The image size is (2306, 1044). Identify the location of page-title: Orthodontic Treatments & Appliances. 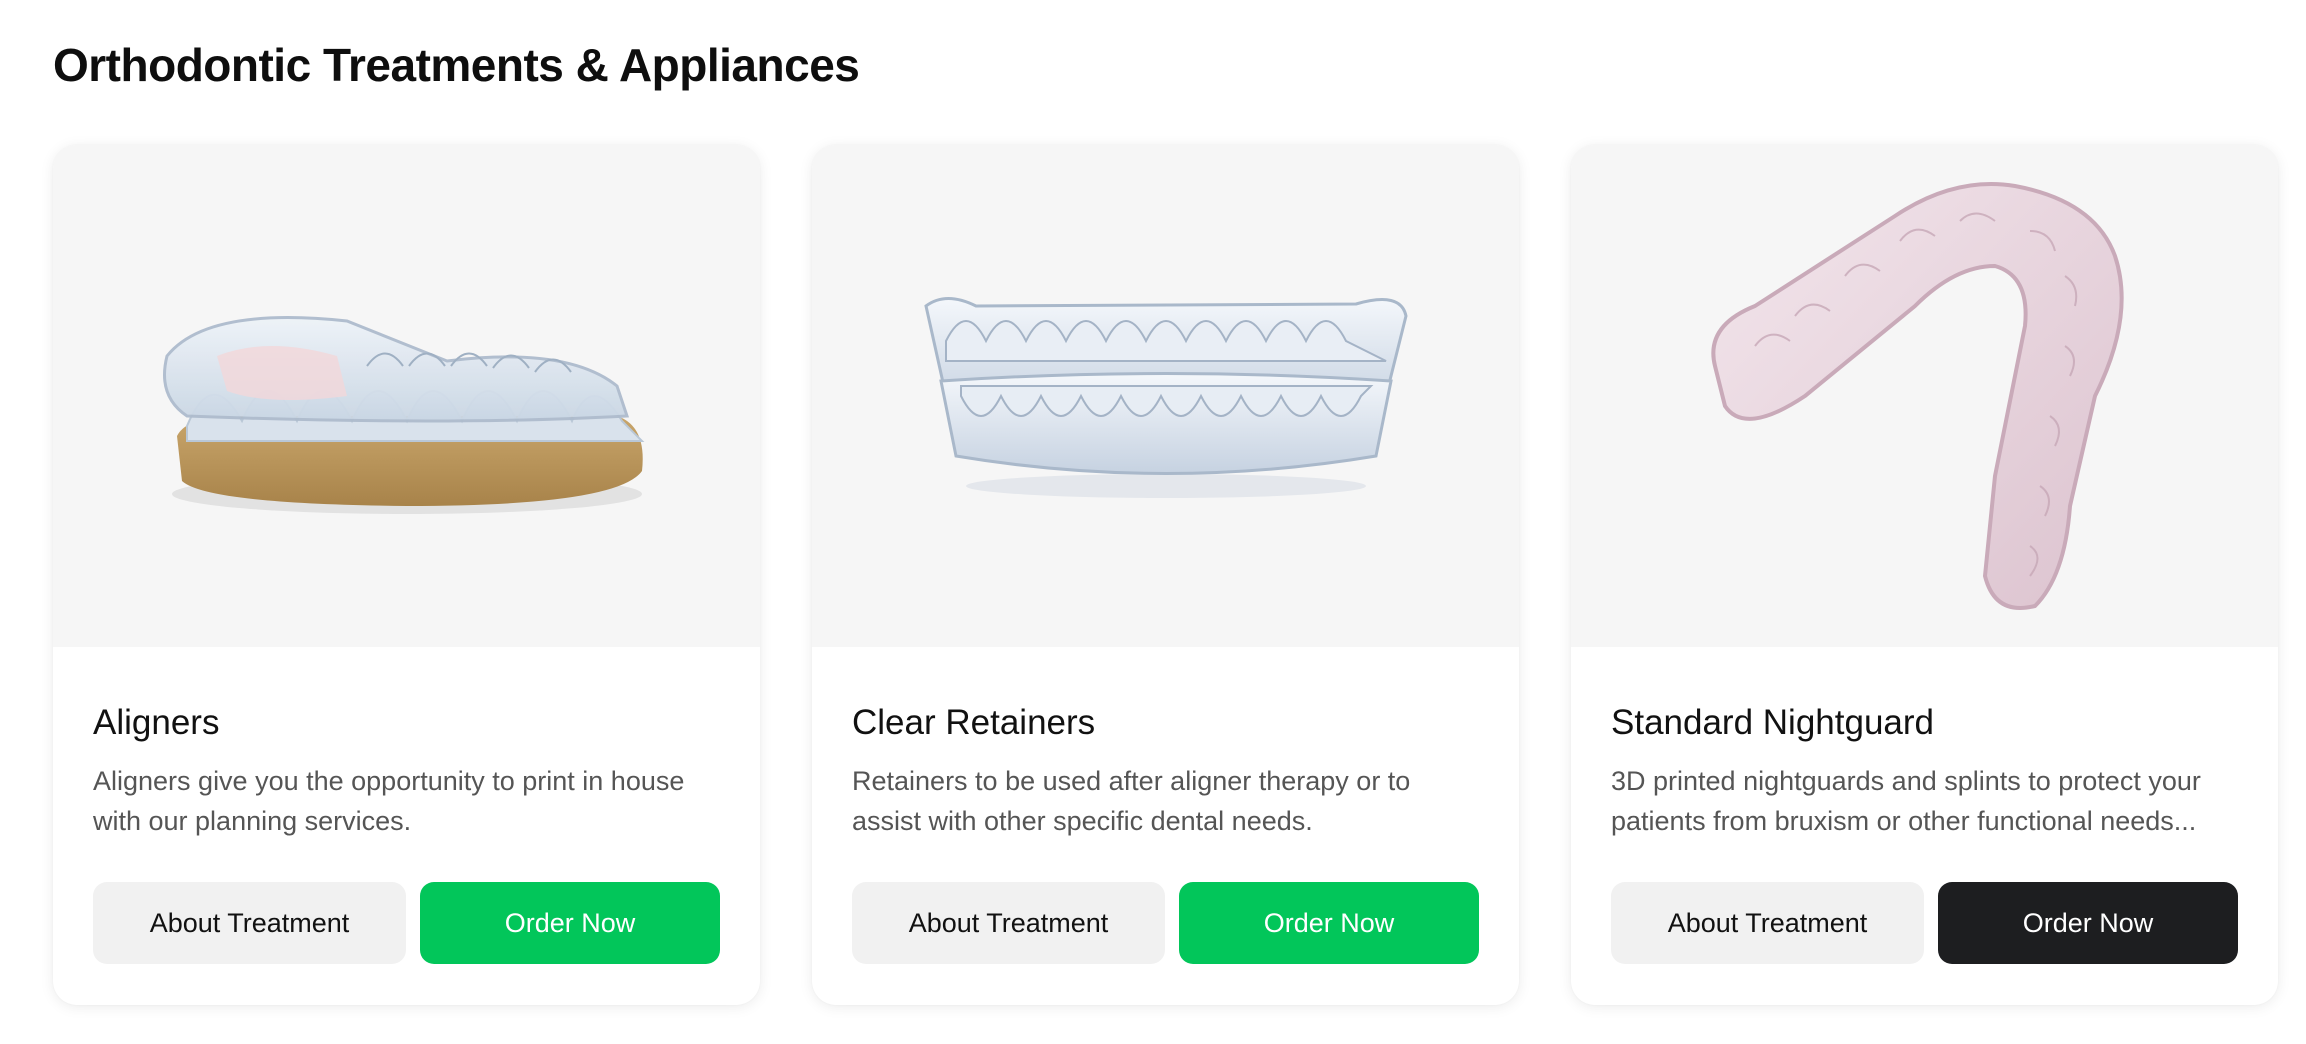
(456, 65).